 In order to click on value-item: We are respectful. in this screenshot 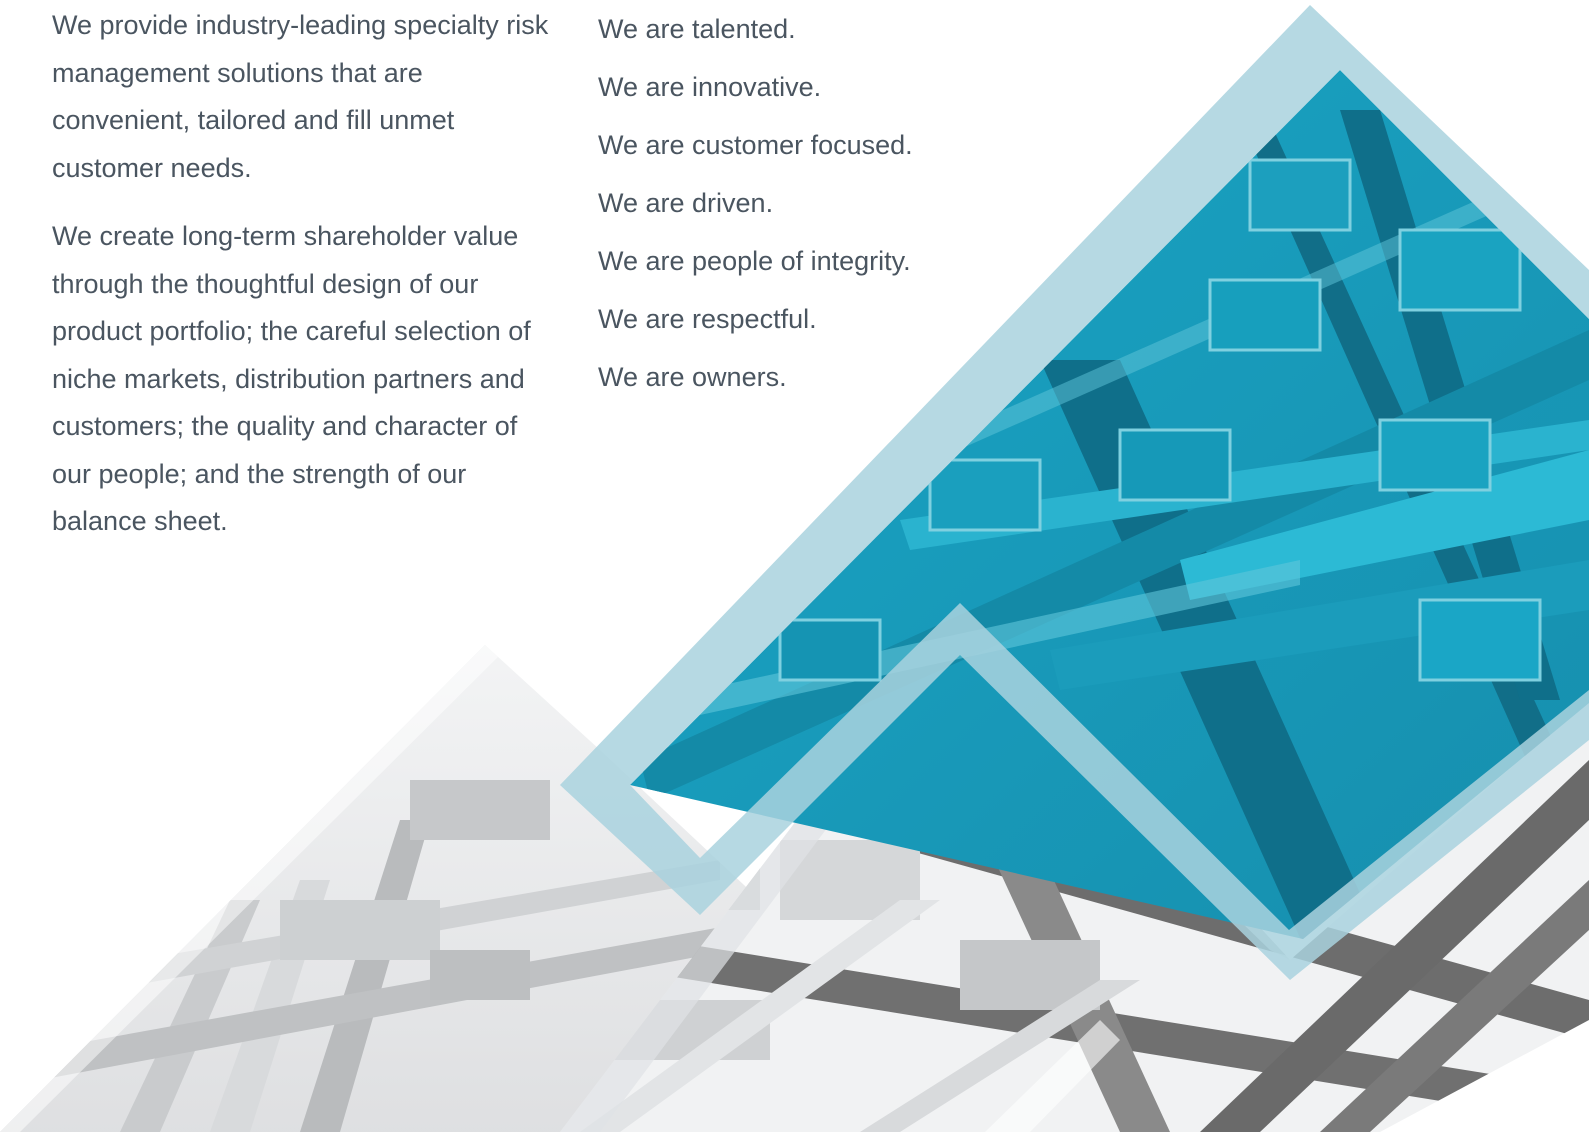, I will do `click(707, 319)`.